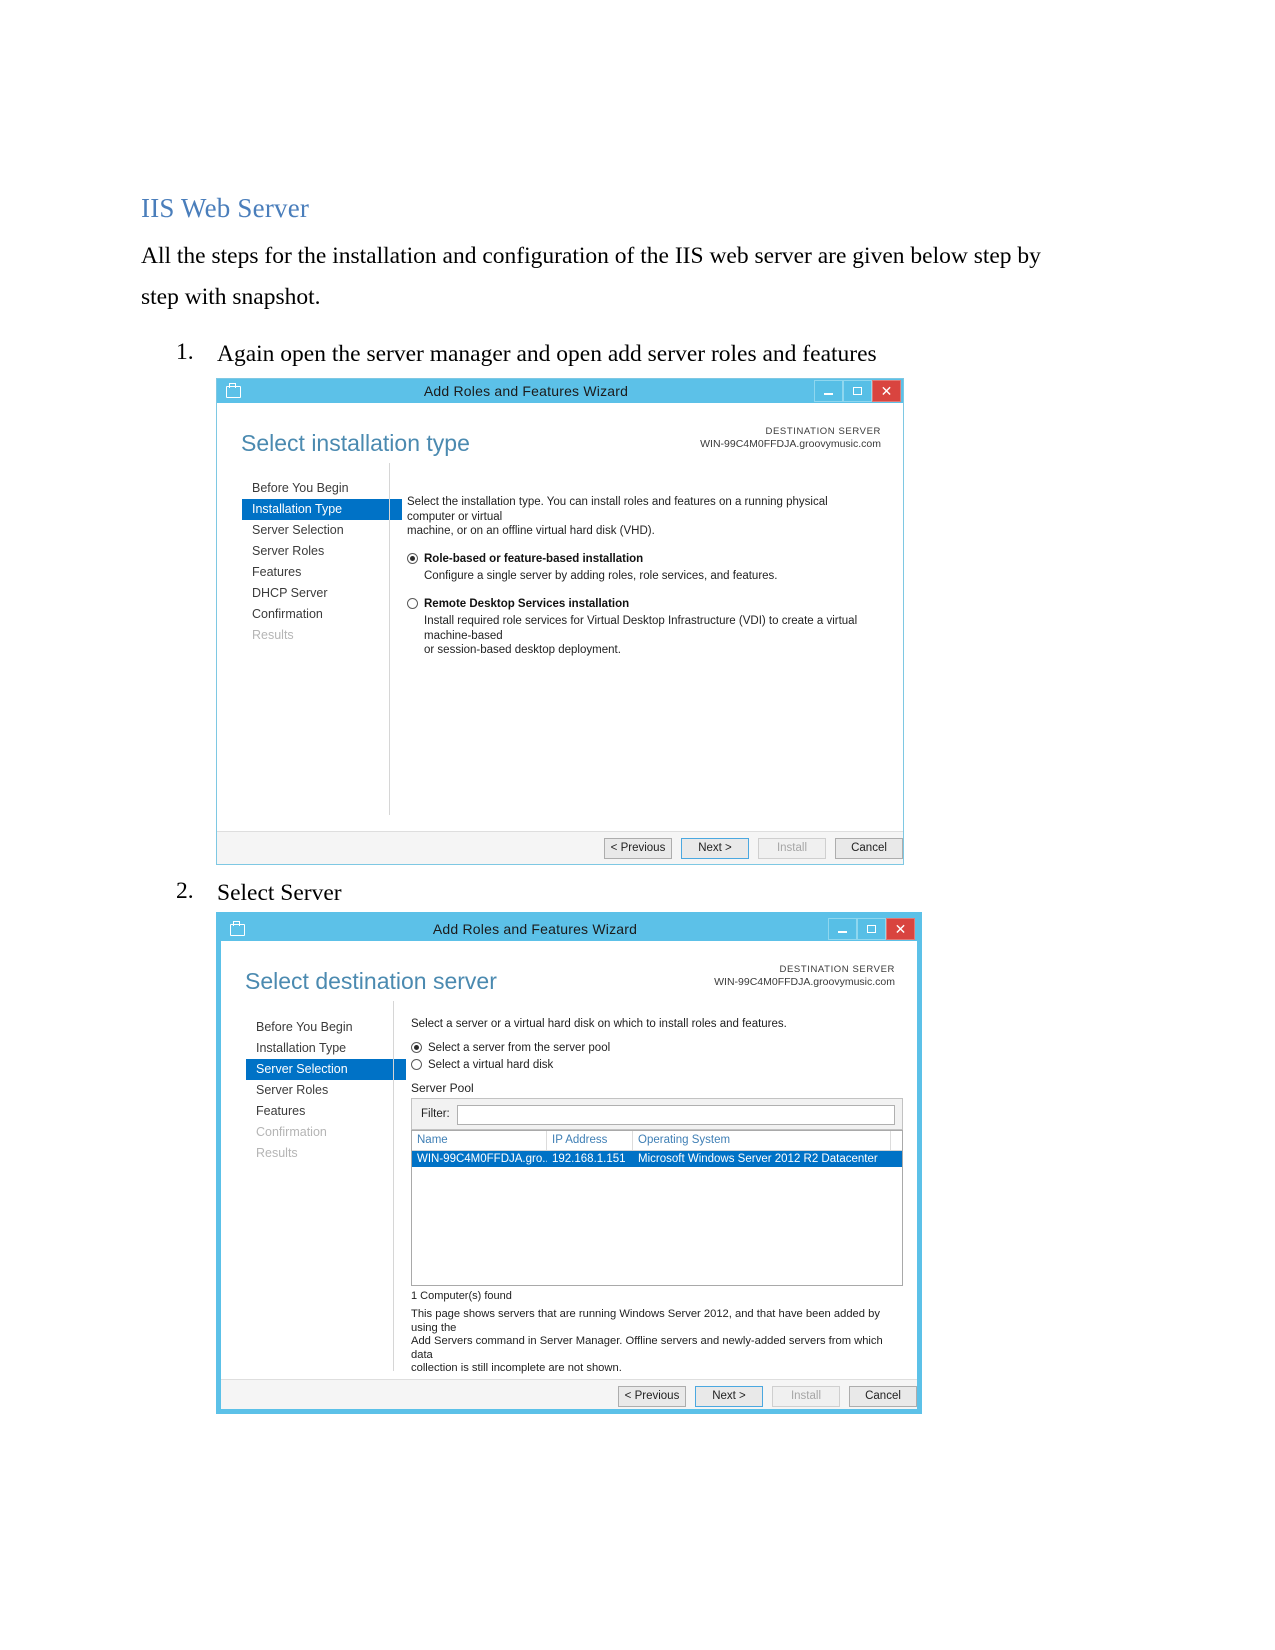 This screenshot has height=1650, width=1275. What do you see at coordinates (823, 431) in the screenshot?
I see `wizard1-destination-label: DESTINATION SERVER` at bounding box center [823, 431].